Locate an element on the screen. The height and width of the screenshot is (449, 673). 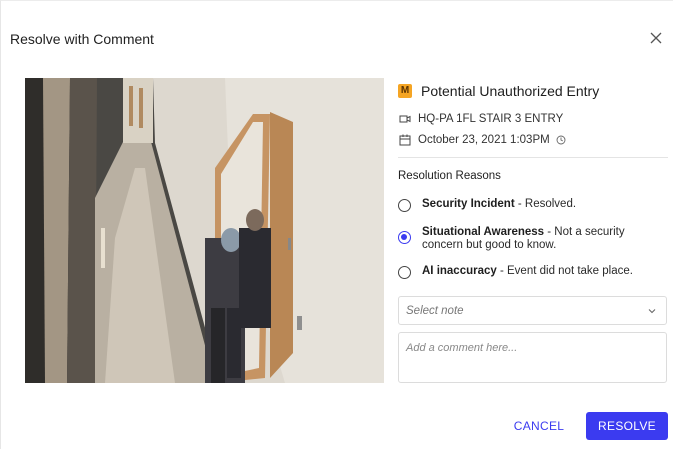
comment-input is located at coordinates (532, 357).